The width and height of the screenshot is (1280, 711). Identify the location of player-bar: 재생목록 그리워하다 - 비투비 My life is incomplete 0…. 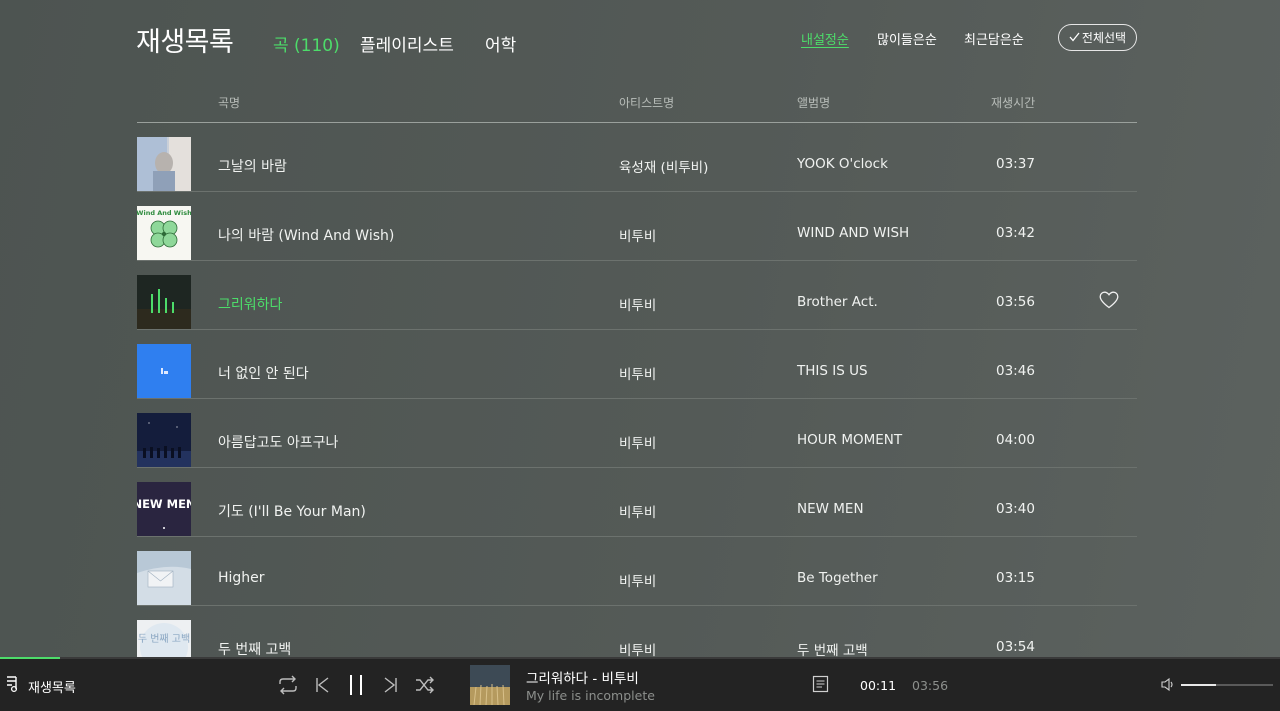
(640, 684).